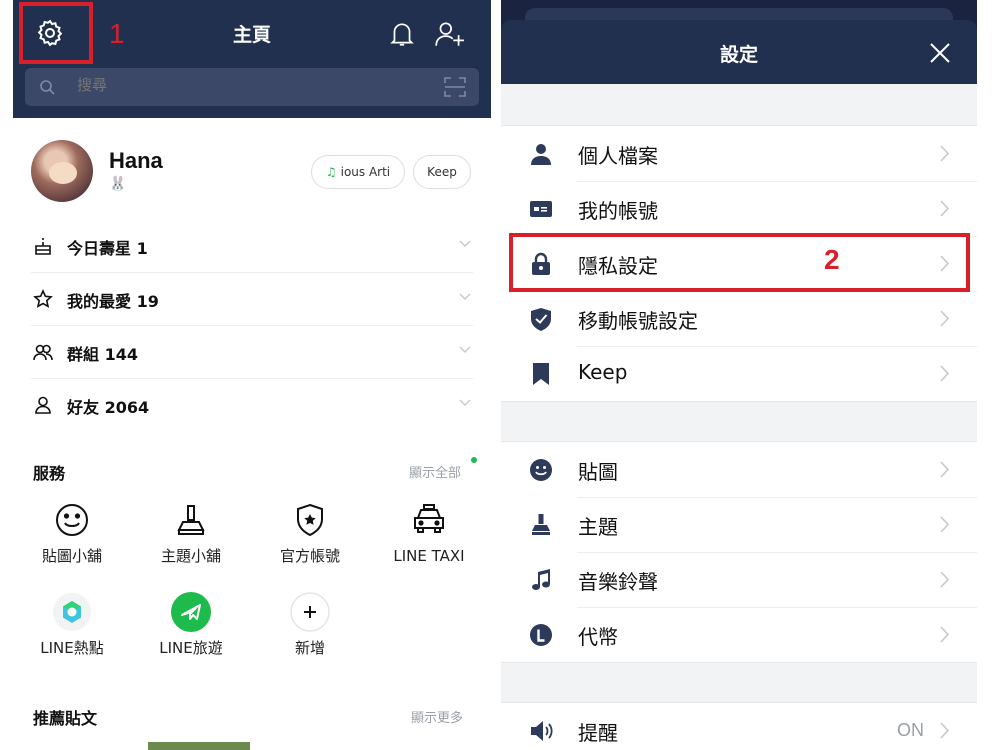 This screenshot has height=750, width=1000. I want to click on group-row-favorites: 我的最愛 19, so click(252, 299).